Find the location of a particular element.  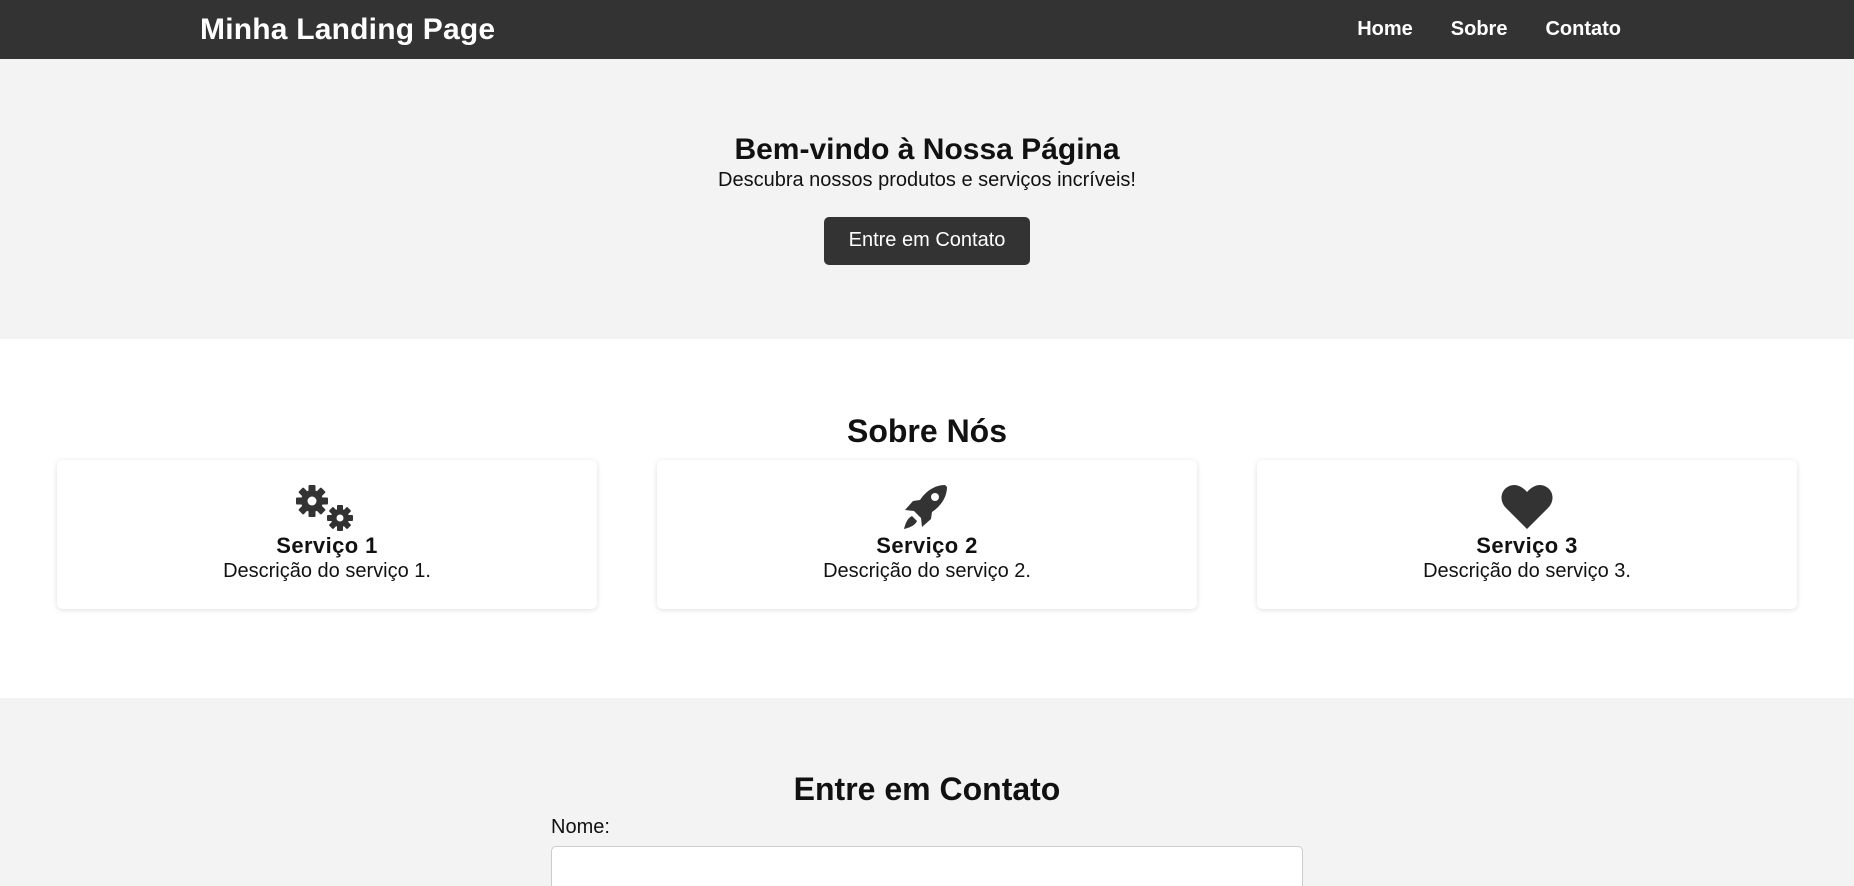

gears-icon is located at coordinates (327, 508).